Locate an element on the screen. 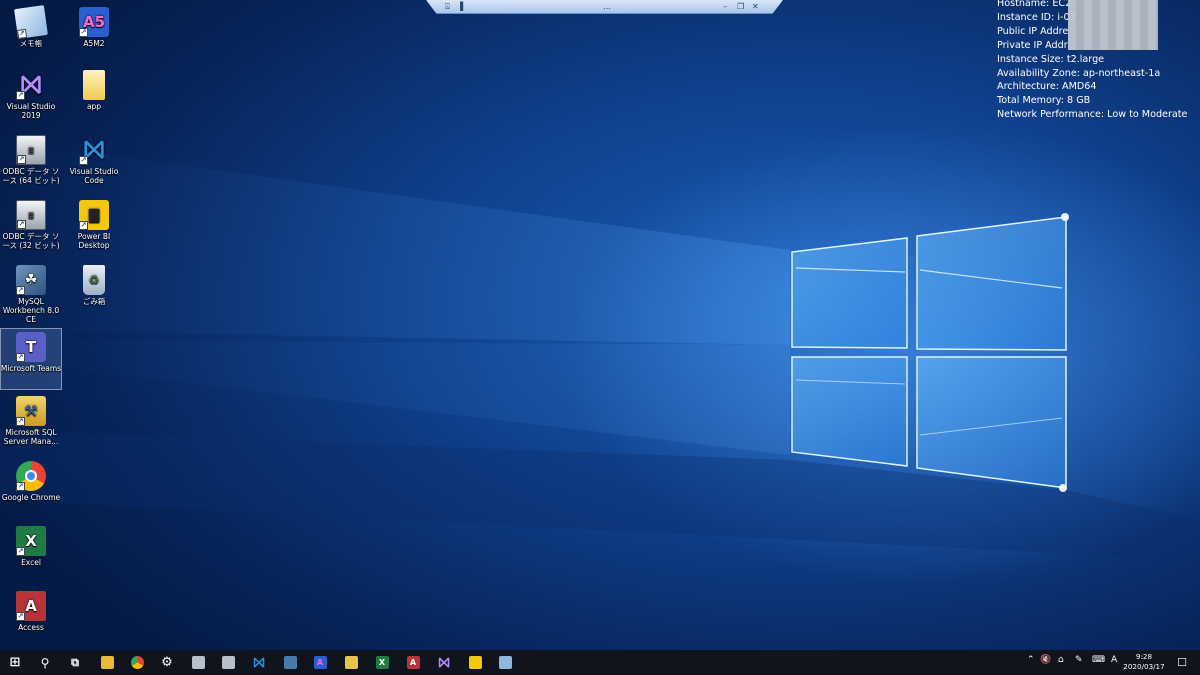 This screenshot has width=1200, height=675. visual-studio-icon: ⨝ is located at coordinates (444, 662).